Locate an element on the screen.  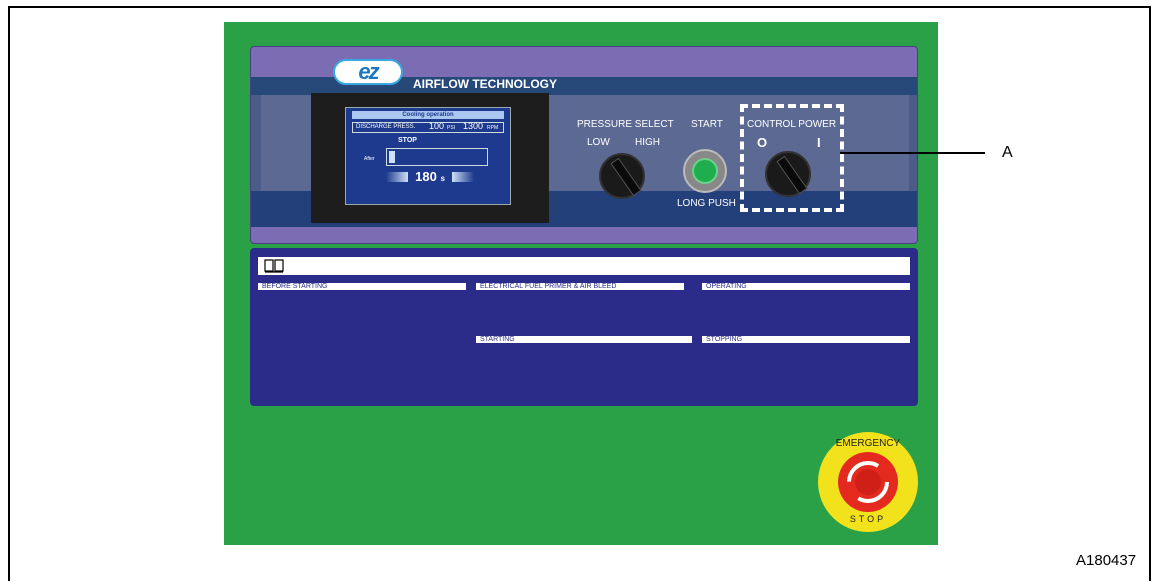
pressure-value: 100 is located at coordinates (437, 126).